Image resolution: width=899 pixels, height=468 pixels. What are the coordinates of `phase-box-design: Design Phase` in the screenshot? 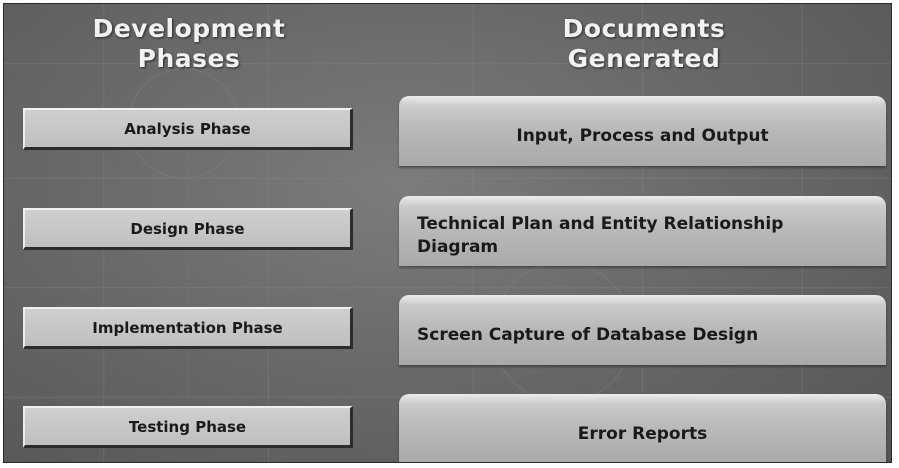 It's located at (188, 229).